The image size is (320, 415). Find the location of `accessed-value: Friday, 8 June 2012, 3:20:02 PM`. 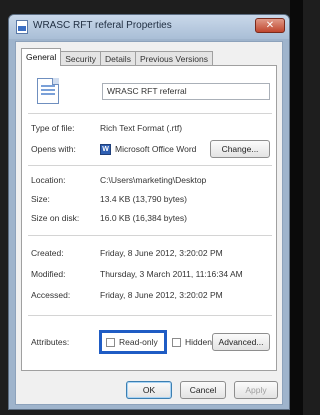

accessed-value: Friday, 8 June 2012, 3:20:02 PM is located at coordinates (161, 295).